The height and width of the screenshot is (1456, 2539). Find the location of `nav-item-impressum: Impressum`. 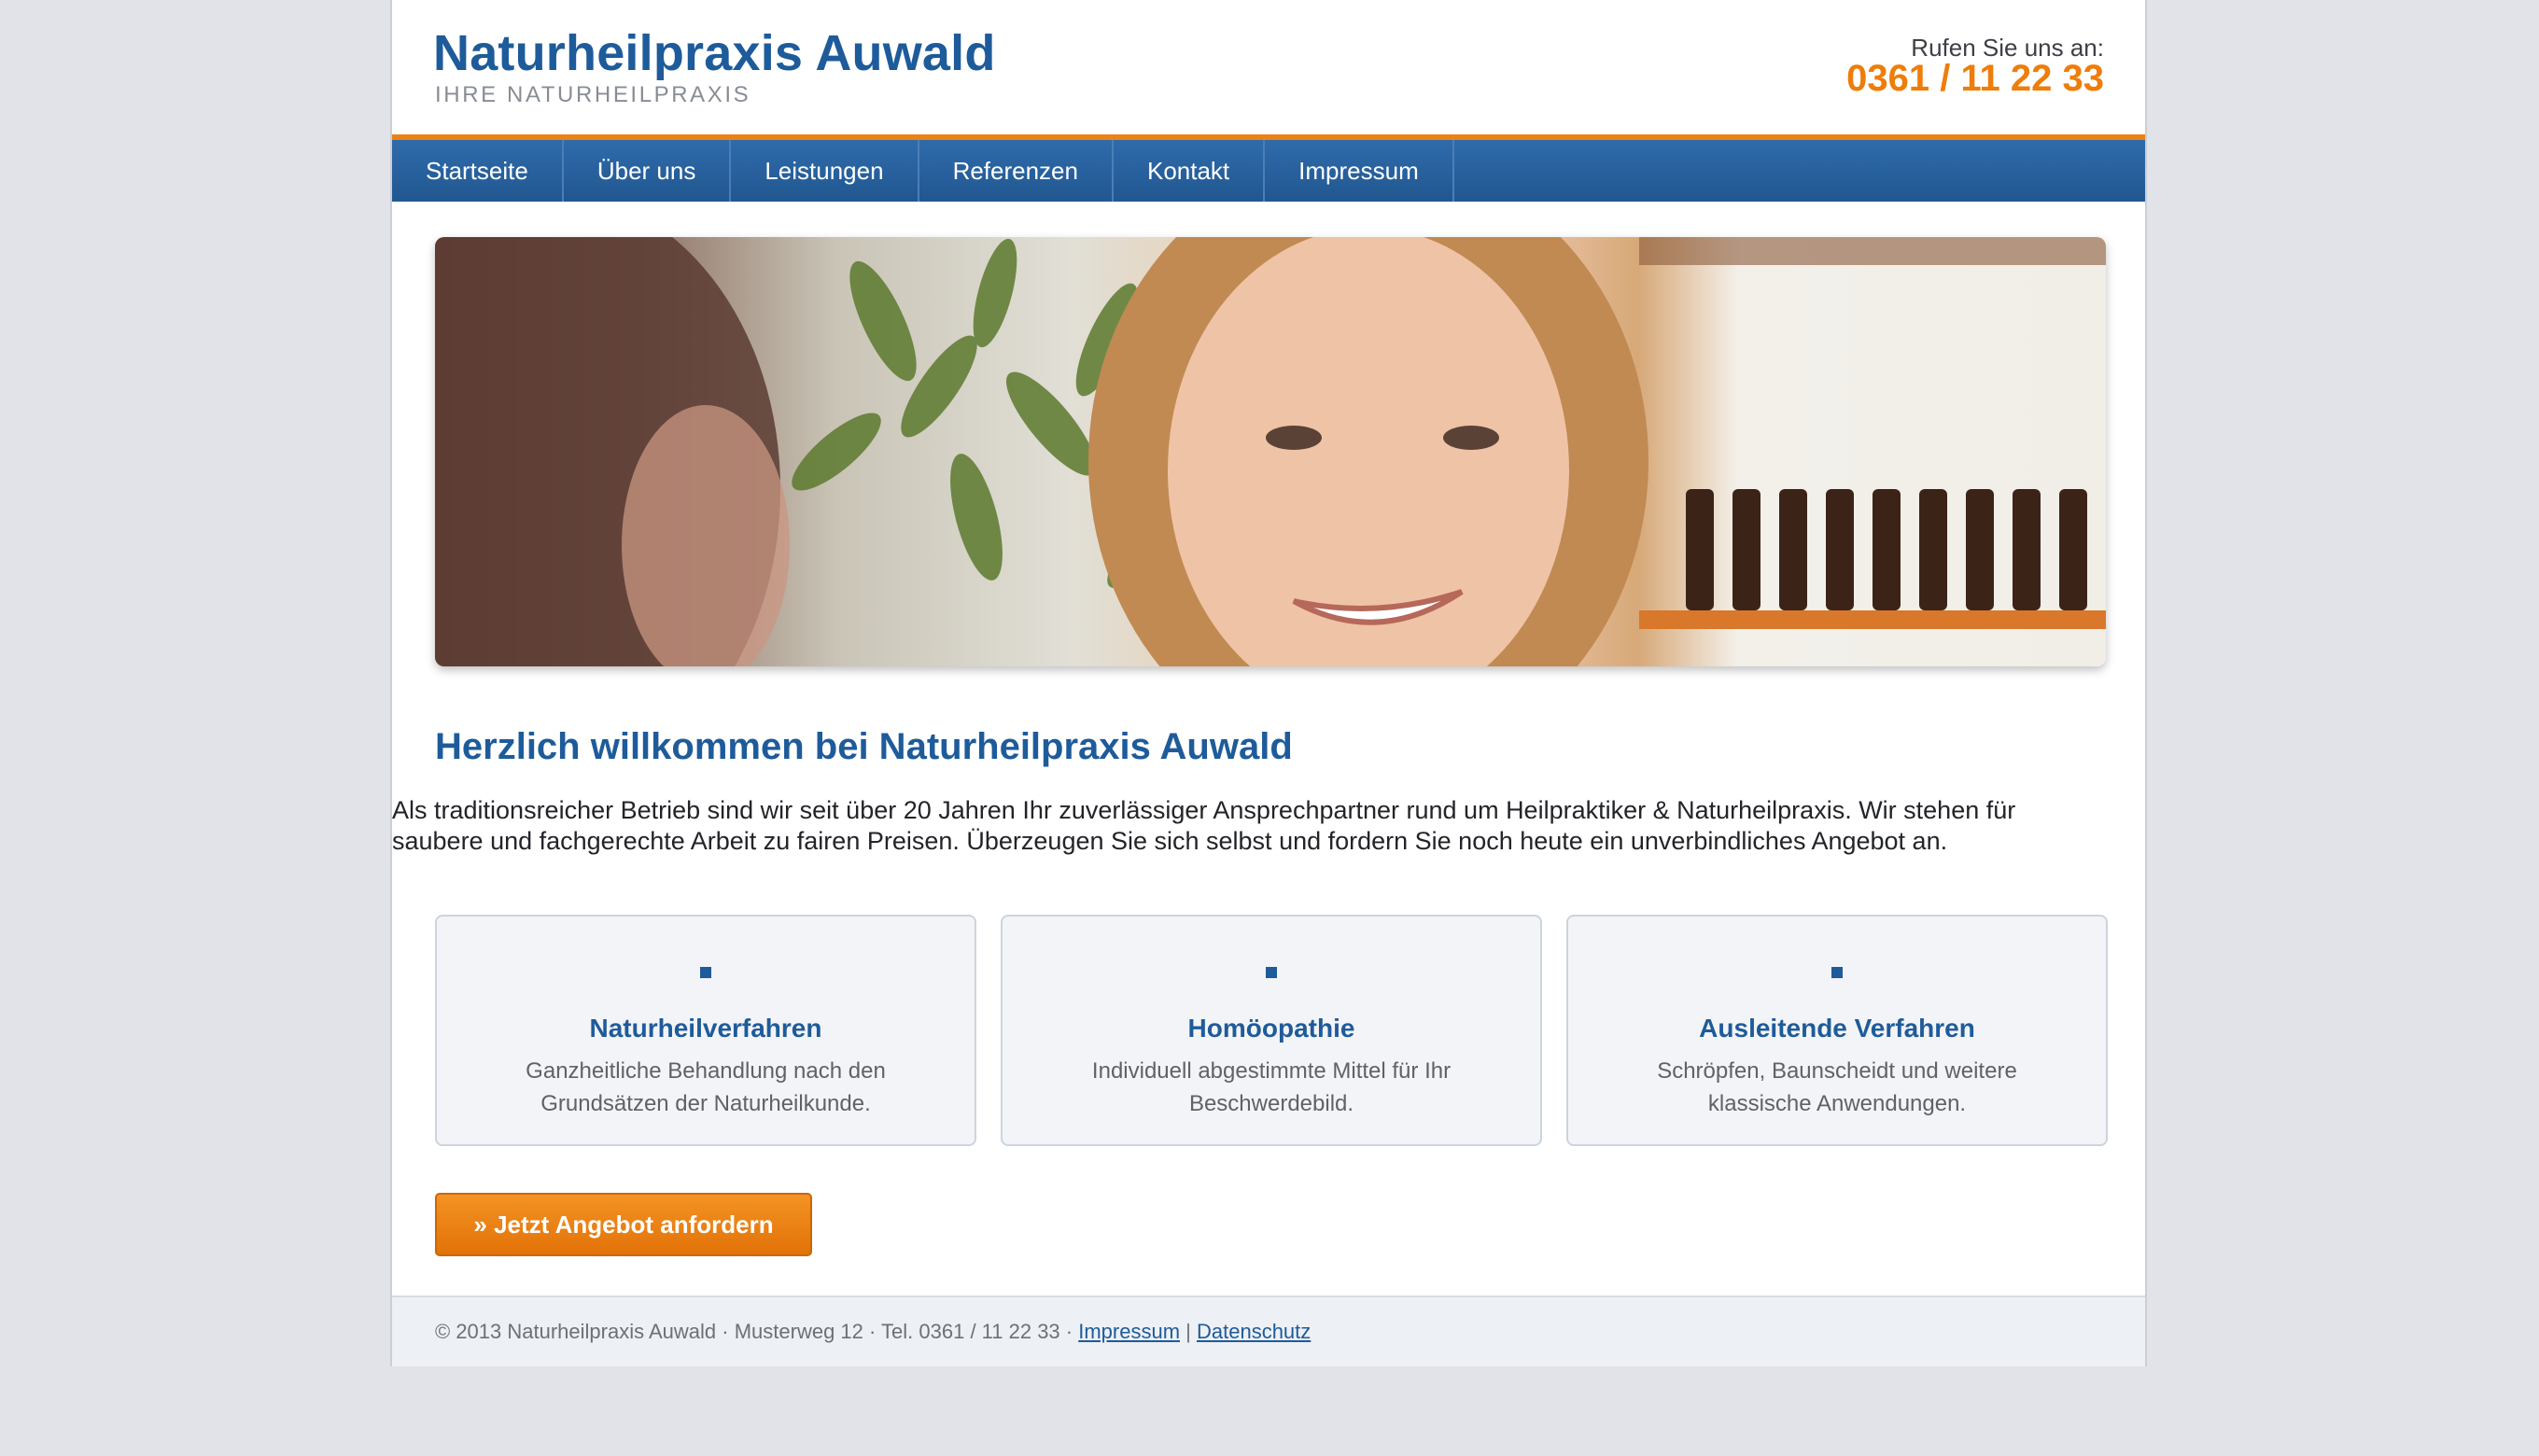

nav-item-impressum: Impressum is located at coordinates (1359, 171).